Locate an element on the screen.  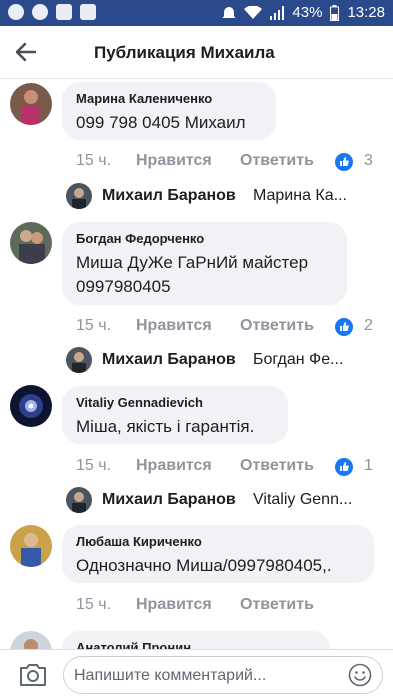
comment-text: Міша, якість і гарантія. is located at coordinates (165, 426).